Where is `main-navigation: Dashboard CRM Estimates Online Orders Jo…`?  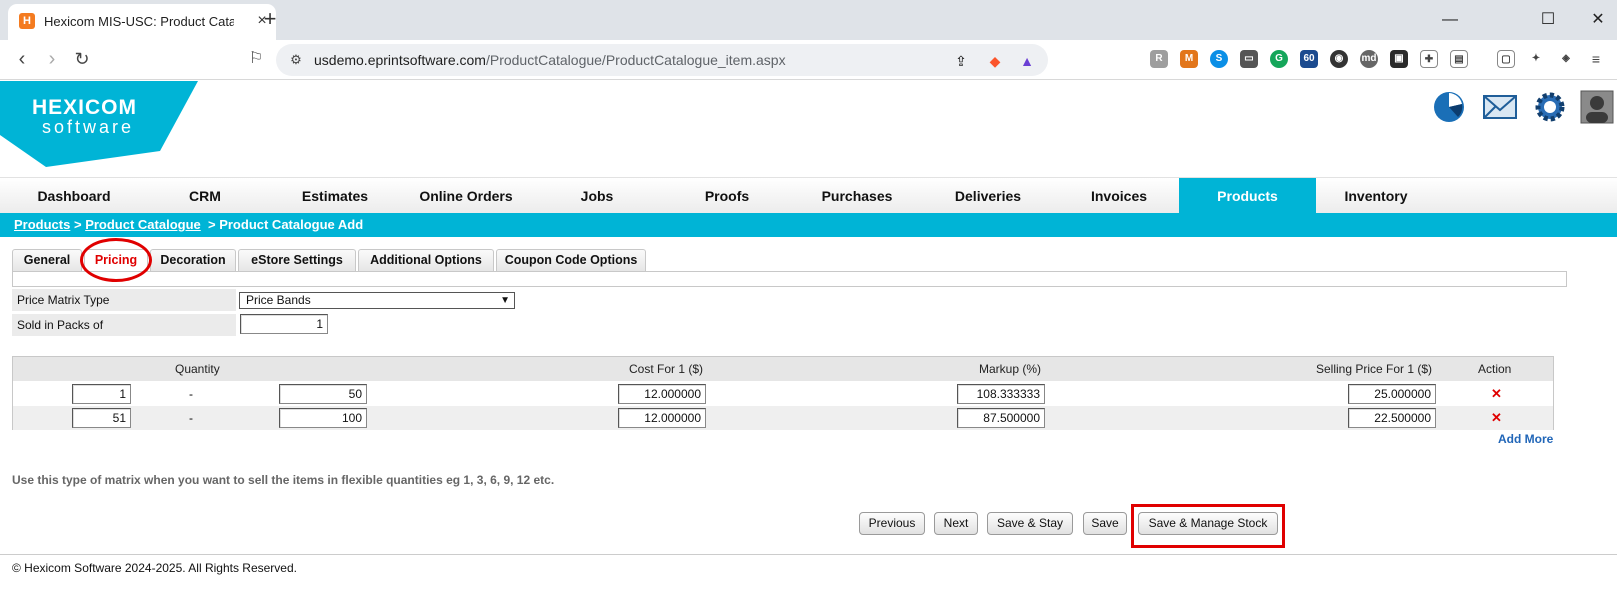 main-navigation: Dashboard CRM Estimates Online Orders Jo… is located at coordinates (808, 195).